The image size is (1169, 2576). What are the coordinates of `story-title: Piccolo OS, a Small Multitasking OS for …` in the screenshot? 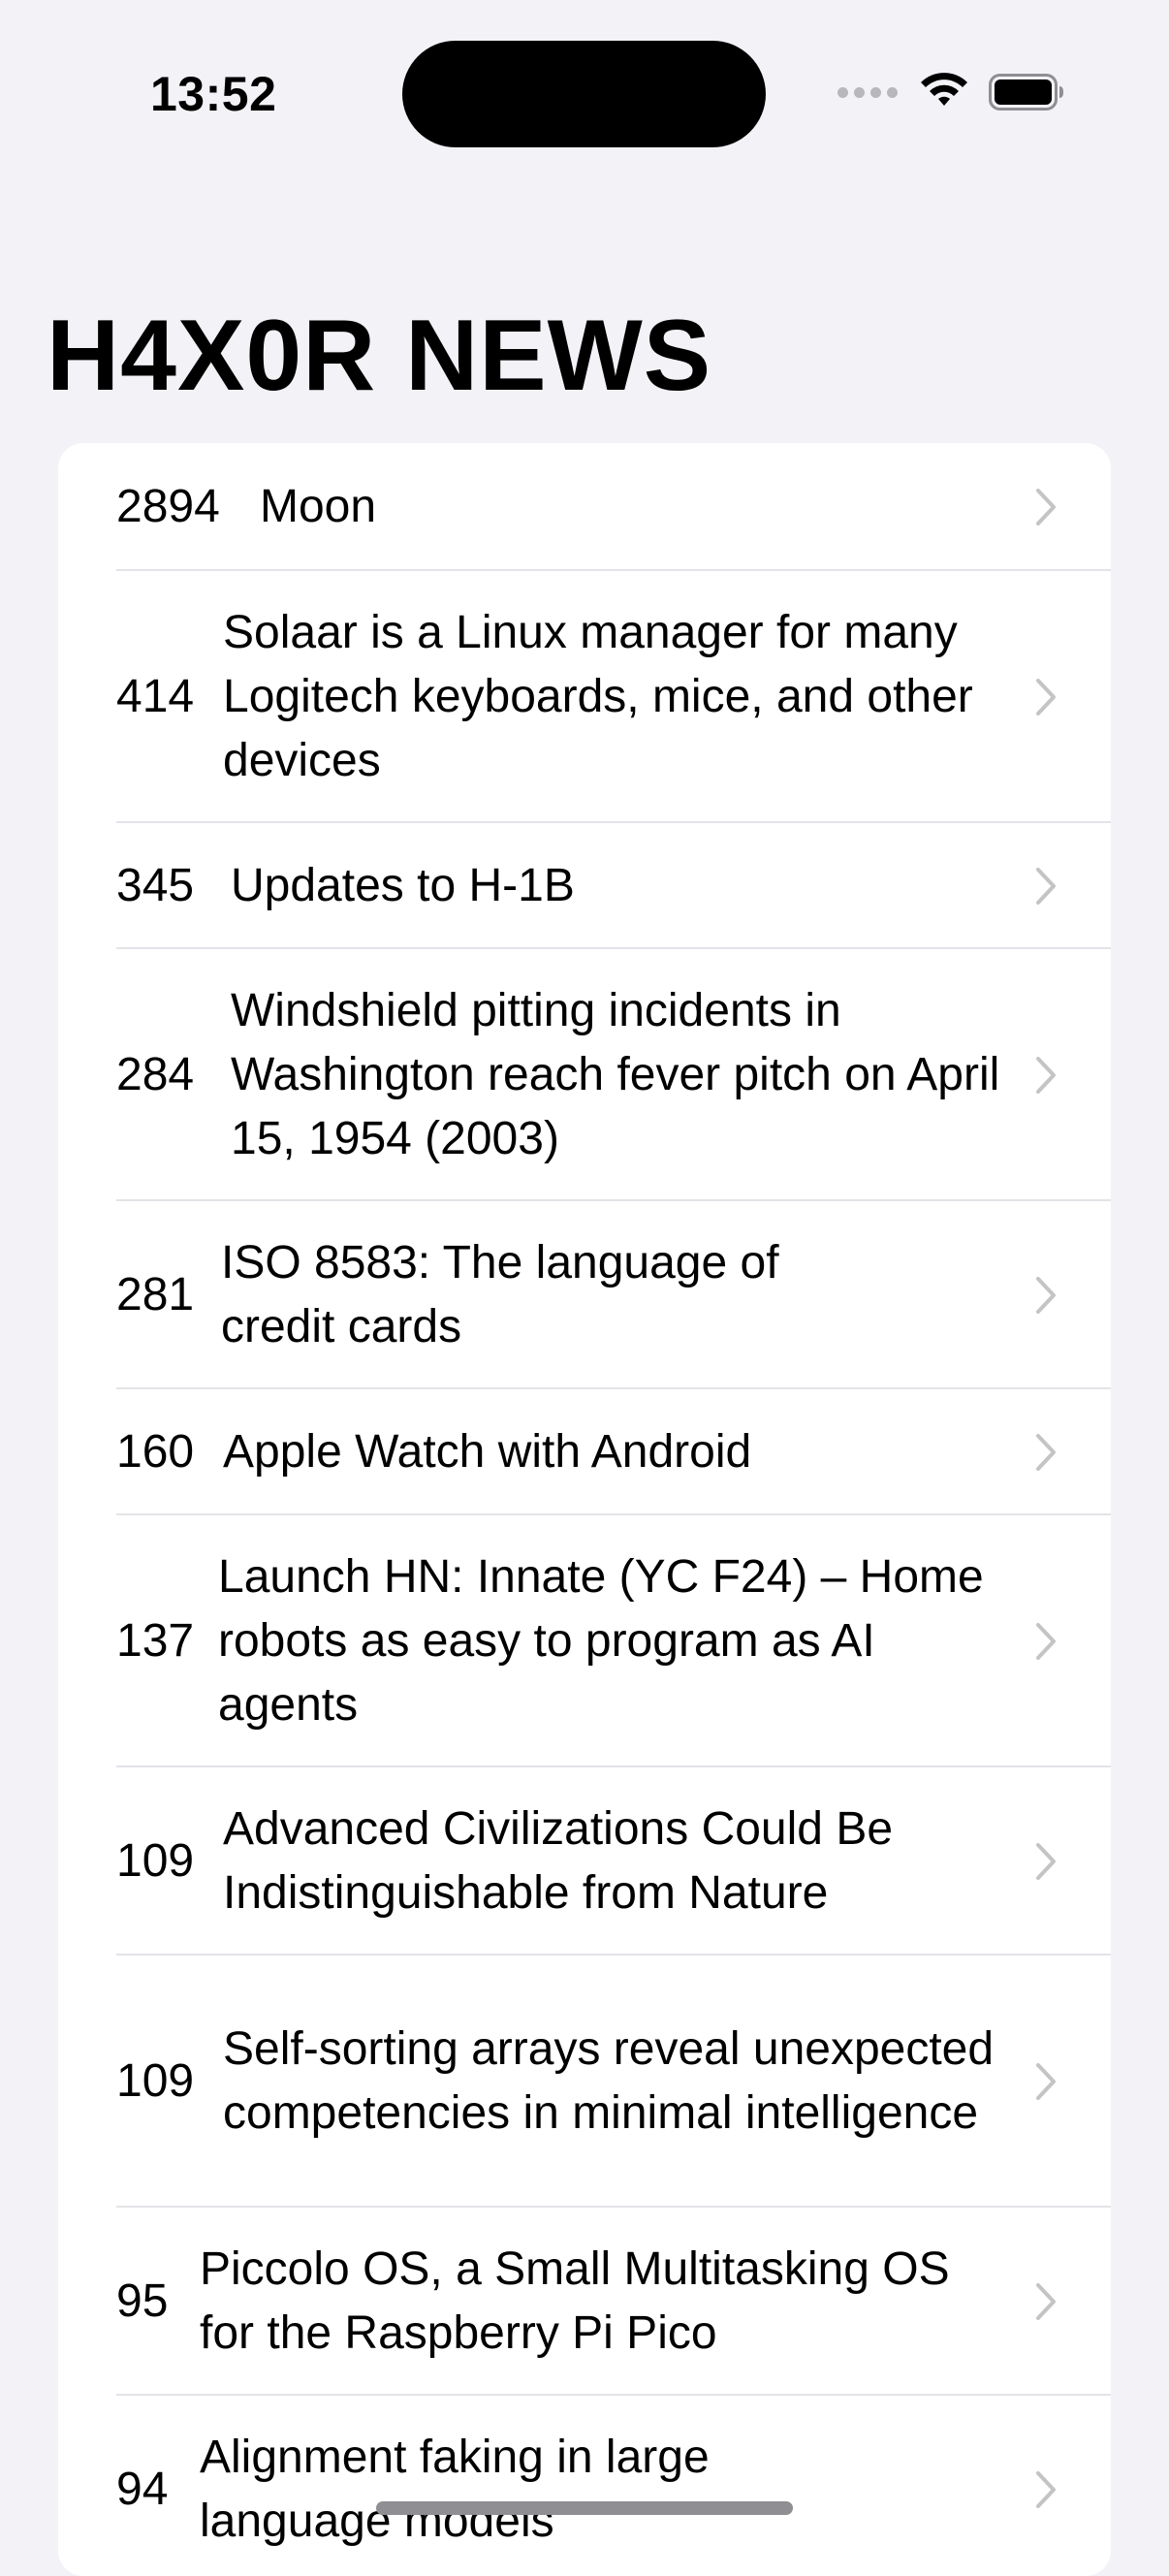 It's located at (575, 2301).